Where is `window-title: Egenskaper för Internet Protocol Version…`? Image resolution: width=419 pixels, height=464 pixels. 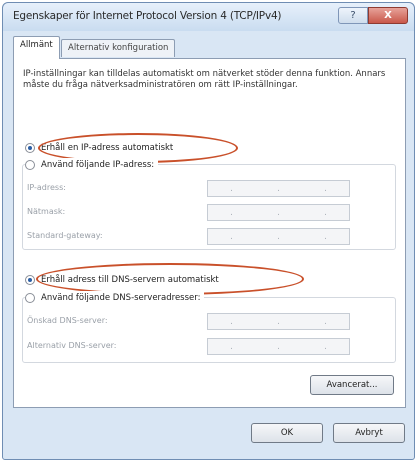
window-title: Egenskaper för Internet Protocol Version… is located at coordinates (147, 16).